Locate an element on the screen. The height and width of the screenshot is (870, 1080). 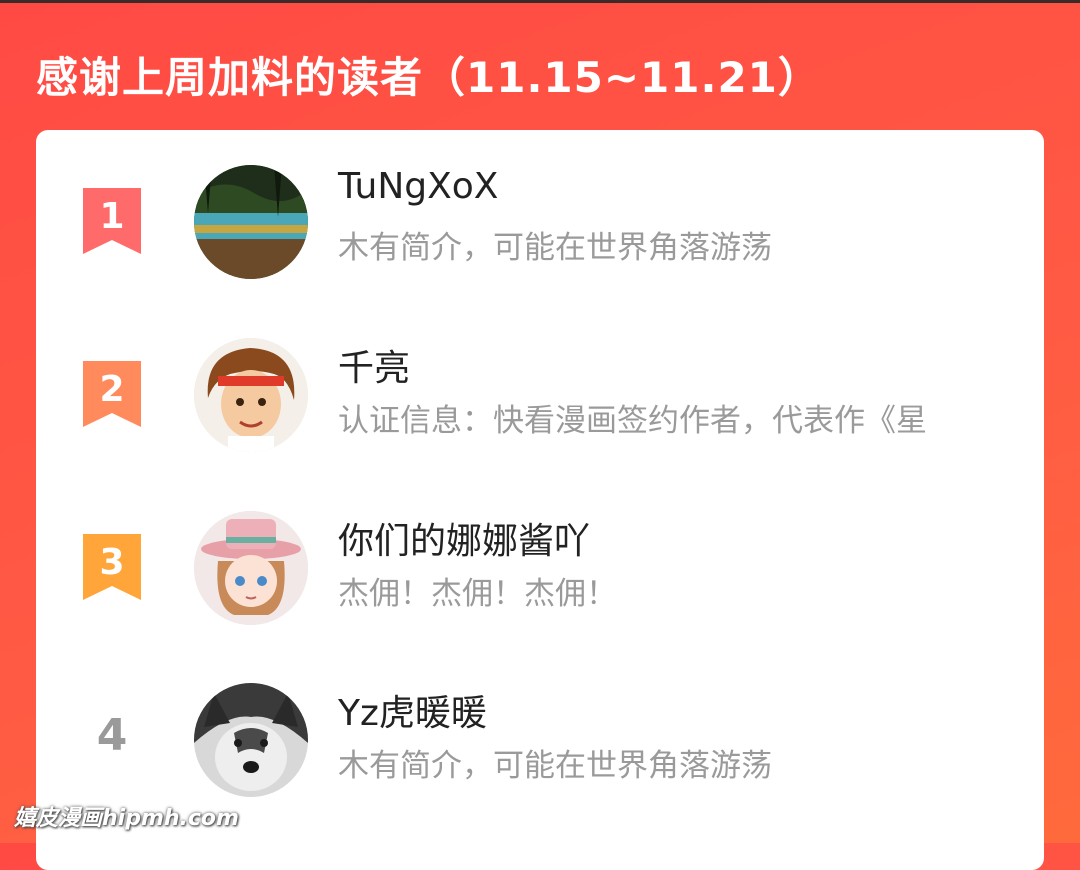
rank-number: 1 is located at coordinates (112, 216).